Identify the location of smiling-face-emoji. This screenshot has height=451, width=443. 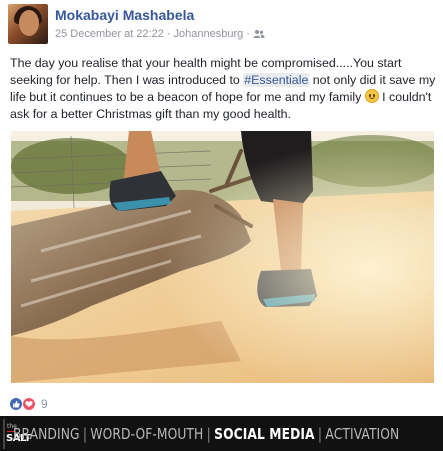
(371, 96).